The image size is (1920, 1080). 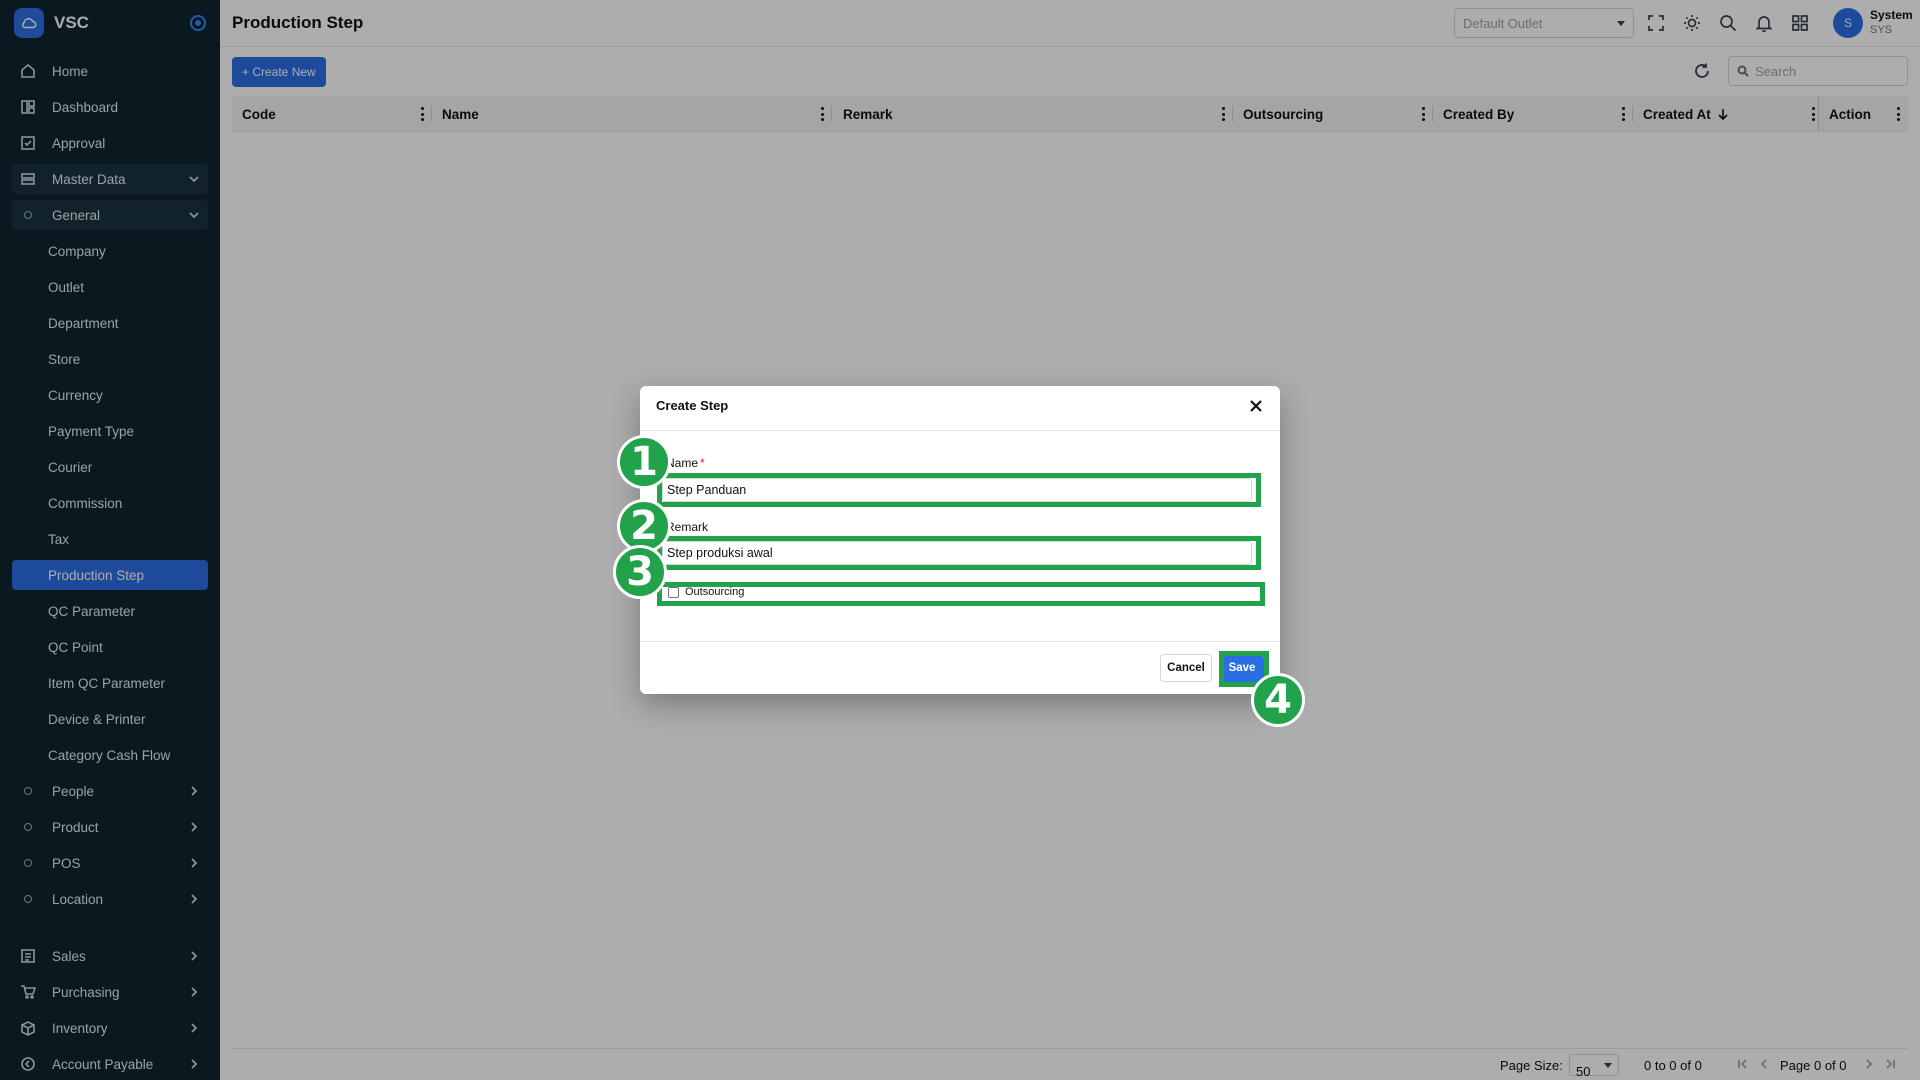 I want to click on step-badge-3: 3, so click(x=640, y=572).